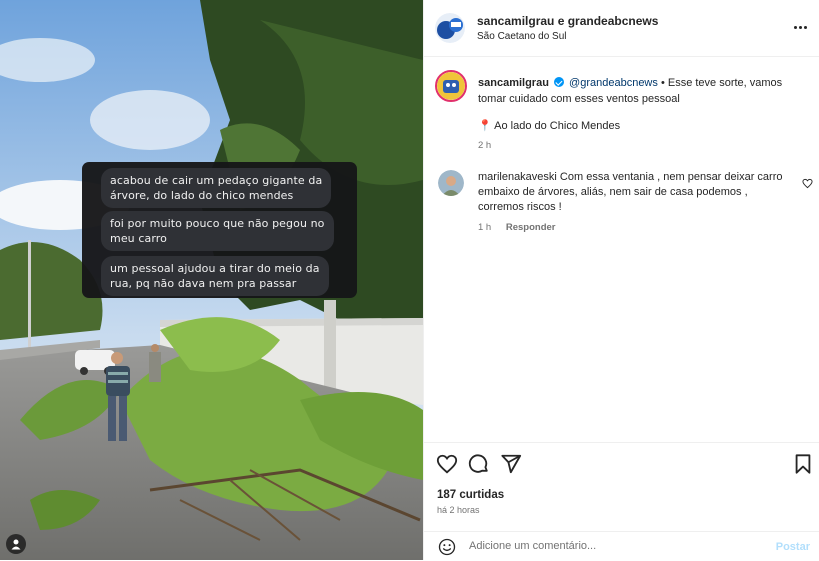  I want to click on comment-timestamp: 1 h, so click(484, 227).